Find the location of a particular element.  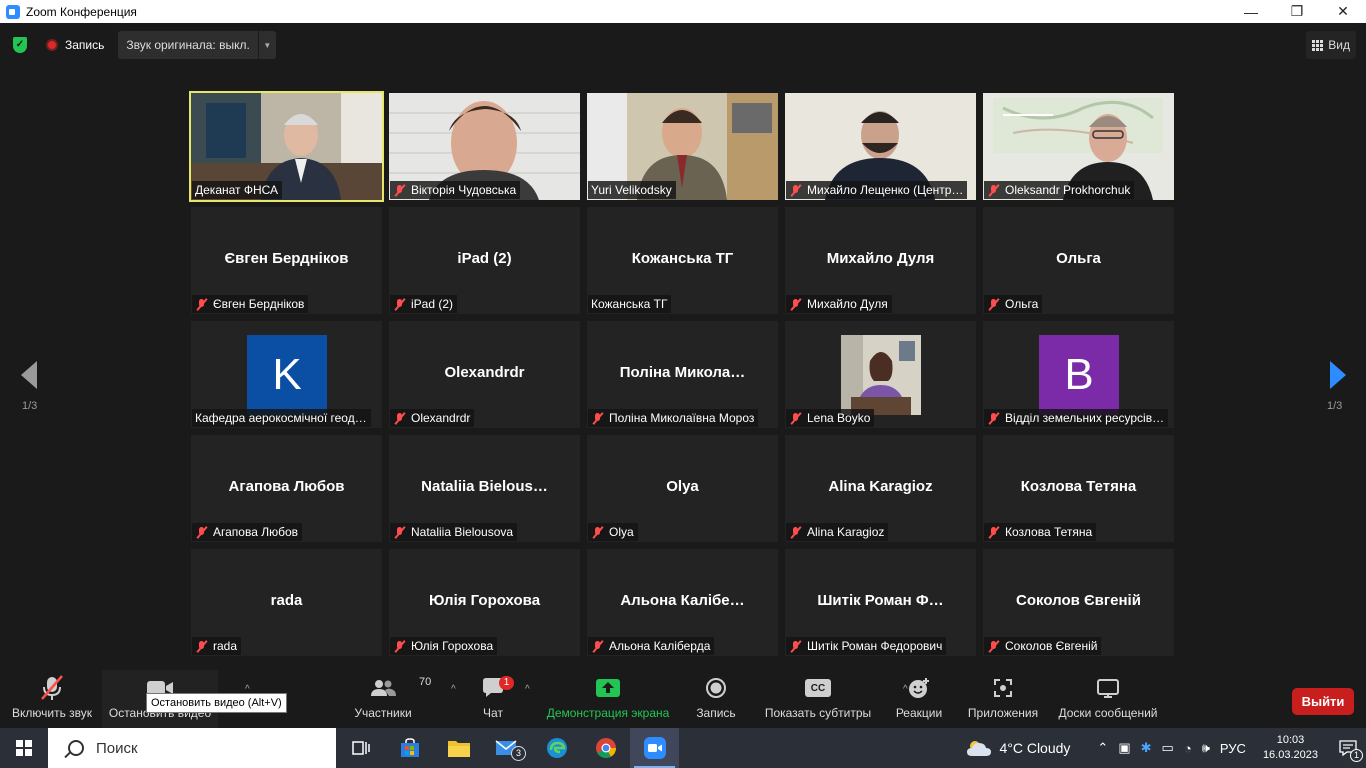

chevron-down-icon: ▼ is located at coordinates (266, 45).